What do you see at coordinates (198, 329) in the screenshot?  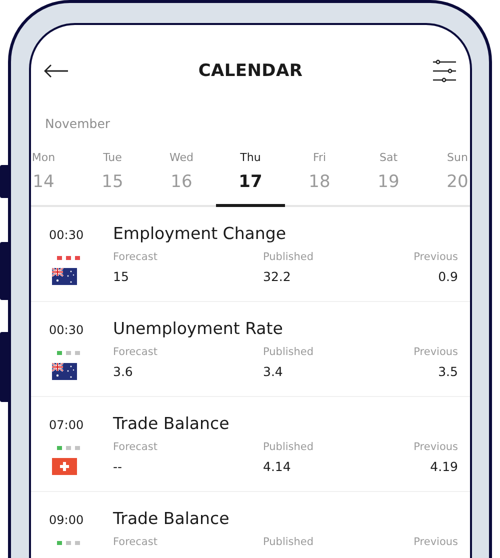 I see `event-title: Unemployment Rate` at bounding box center [198, 329].